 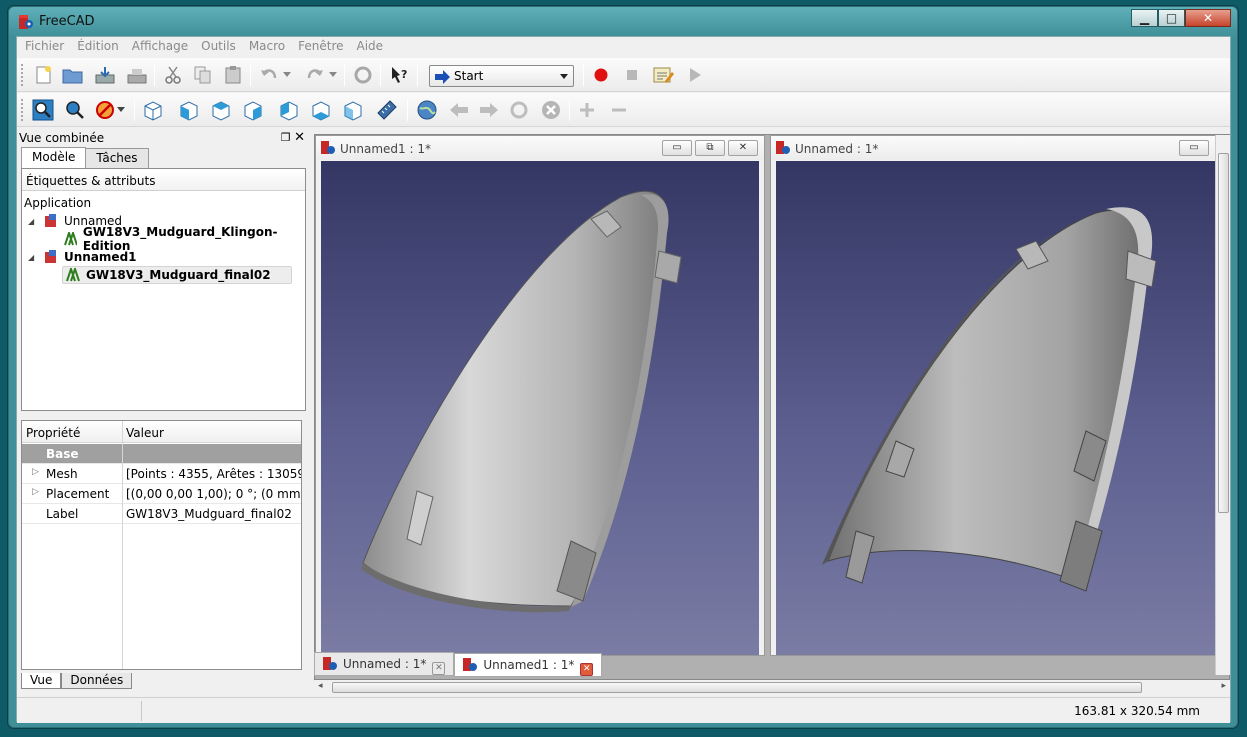 I want to click on window-title: FreeCAD, so click(x=67, y=21).